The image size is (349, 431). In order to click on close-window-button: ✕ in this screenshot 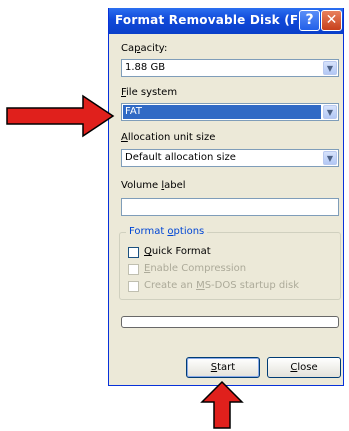, I will do `click(331, 20)`.